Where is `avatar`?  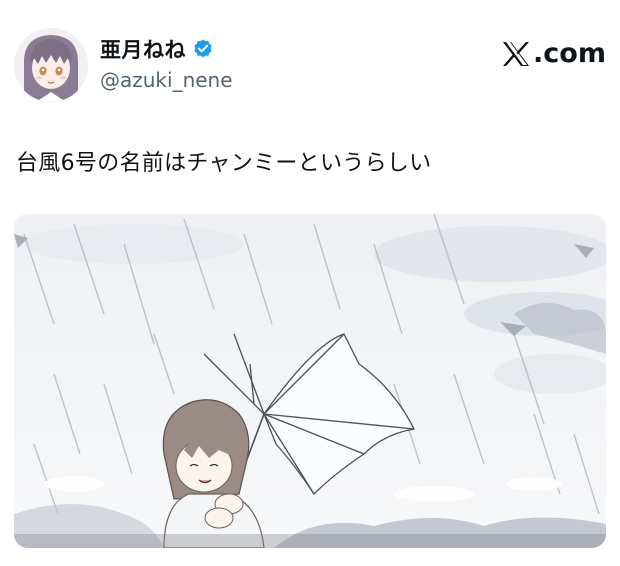
avatar is located at coordinates (51, 65).